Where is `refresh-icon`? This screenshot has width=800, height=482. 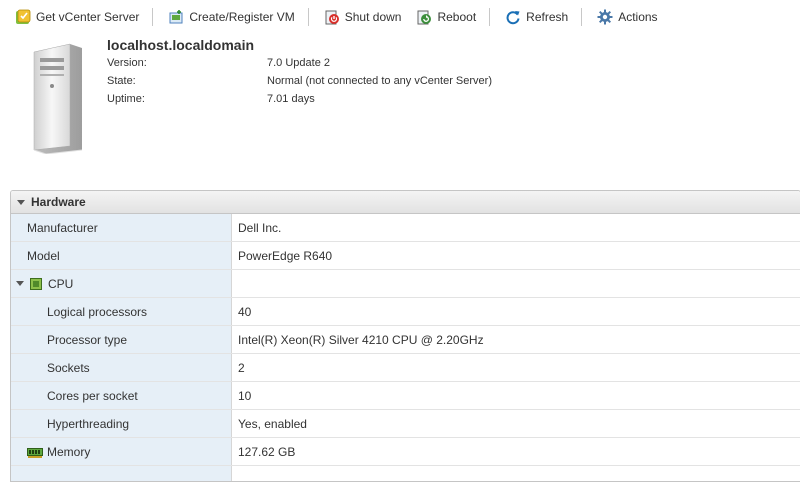 refresh-icon is located at coordinates (513, 17).